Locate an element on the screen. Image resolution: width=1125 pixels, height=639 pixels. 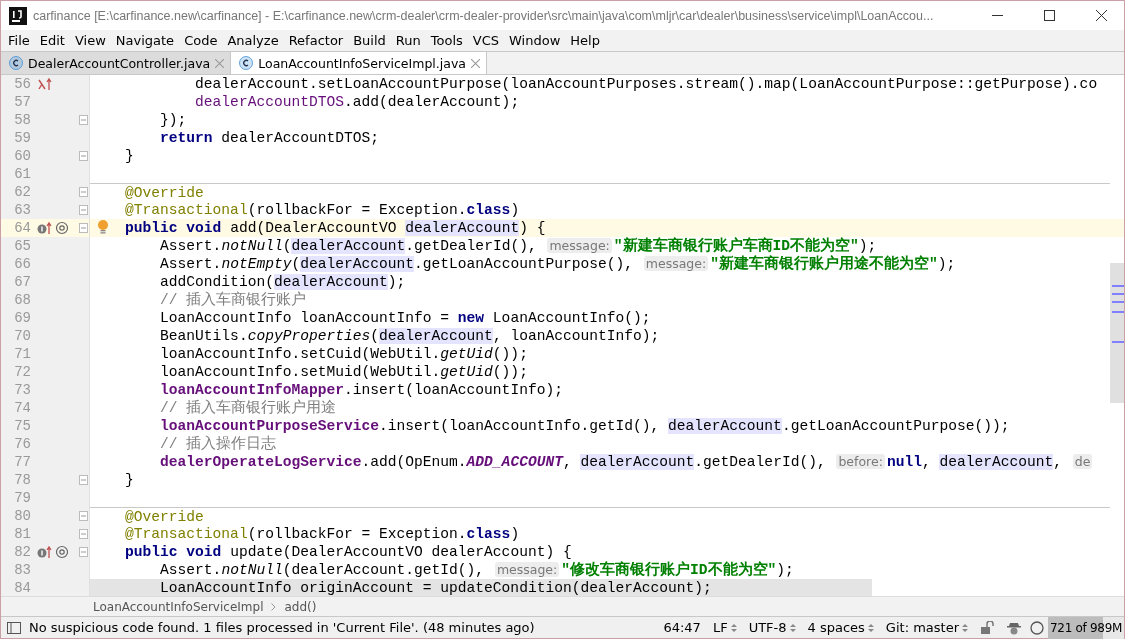
status-item: Git: master is located at coordinates (926, 627).